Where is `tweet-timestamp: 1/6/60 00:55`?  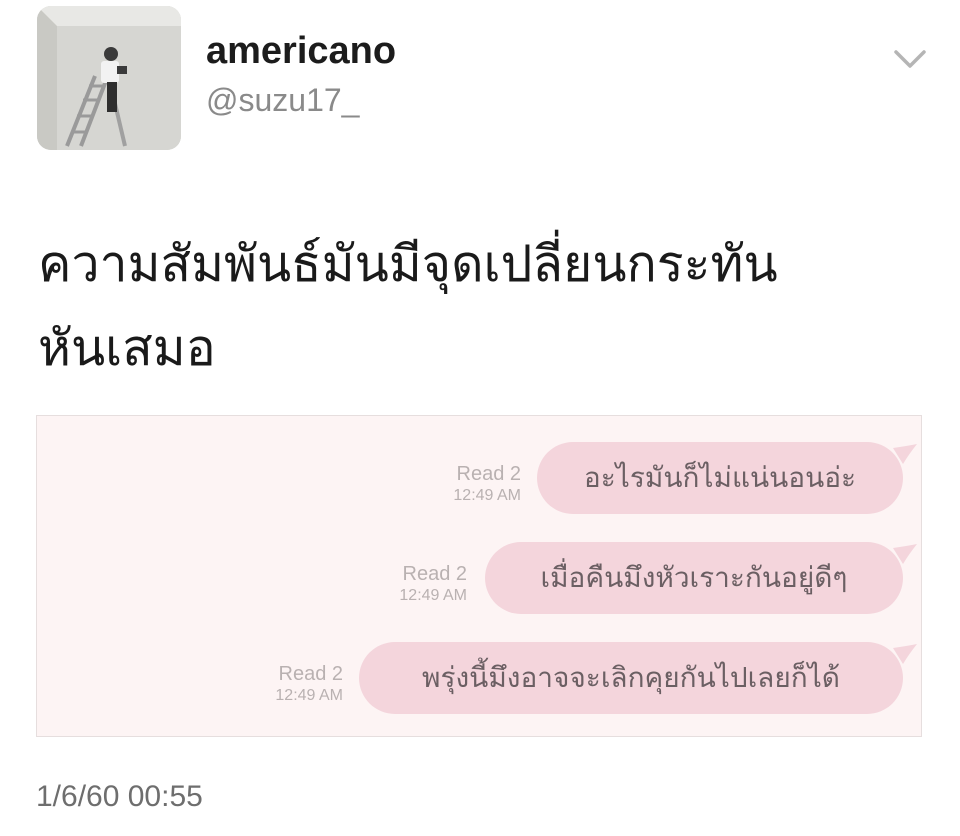
tweet-timestamp: 1/6/60 00:55 is located at coordinates (119, 797).